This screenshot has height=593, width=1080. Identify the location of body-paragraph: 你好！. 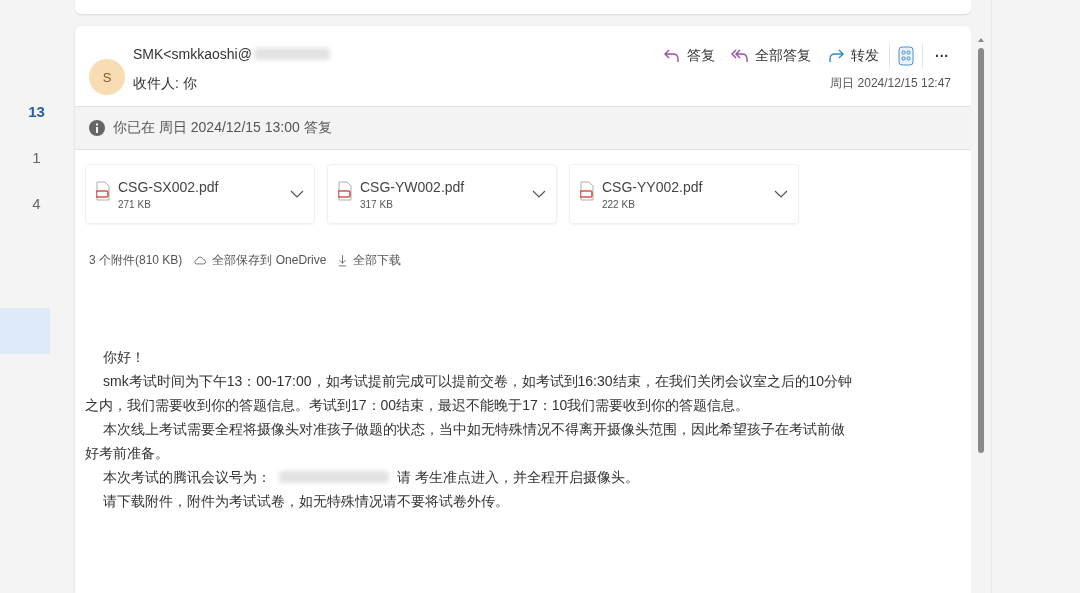
(124, 357).